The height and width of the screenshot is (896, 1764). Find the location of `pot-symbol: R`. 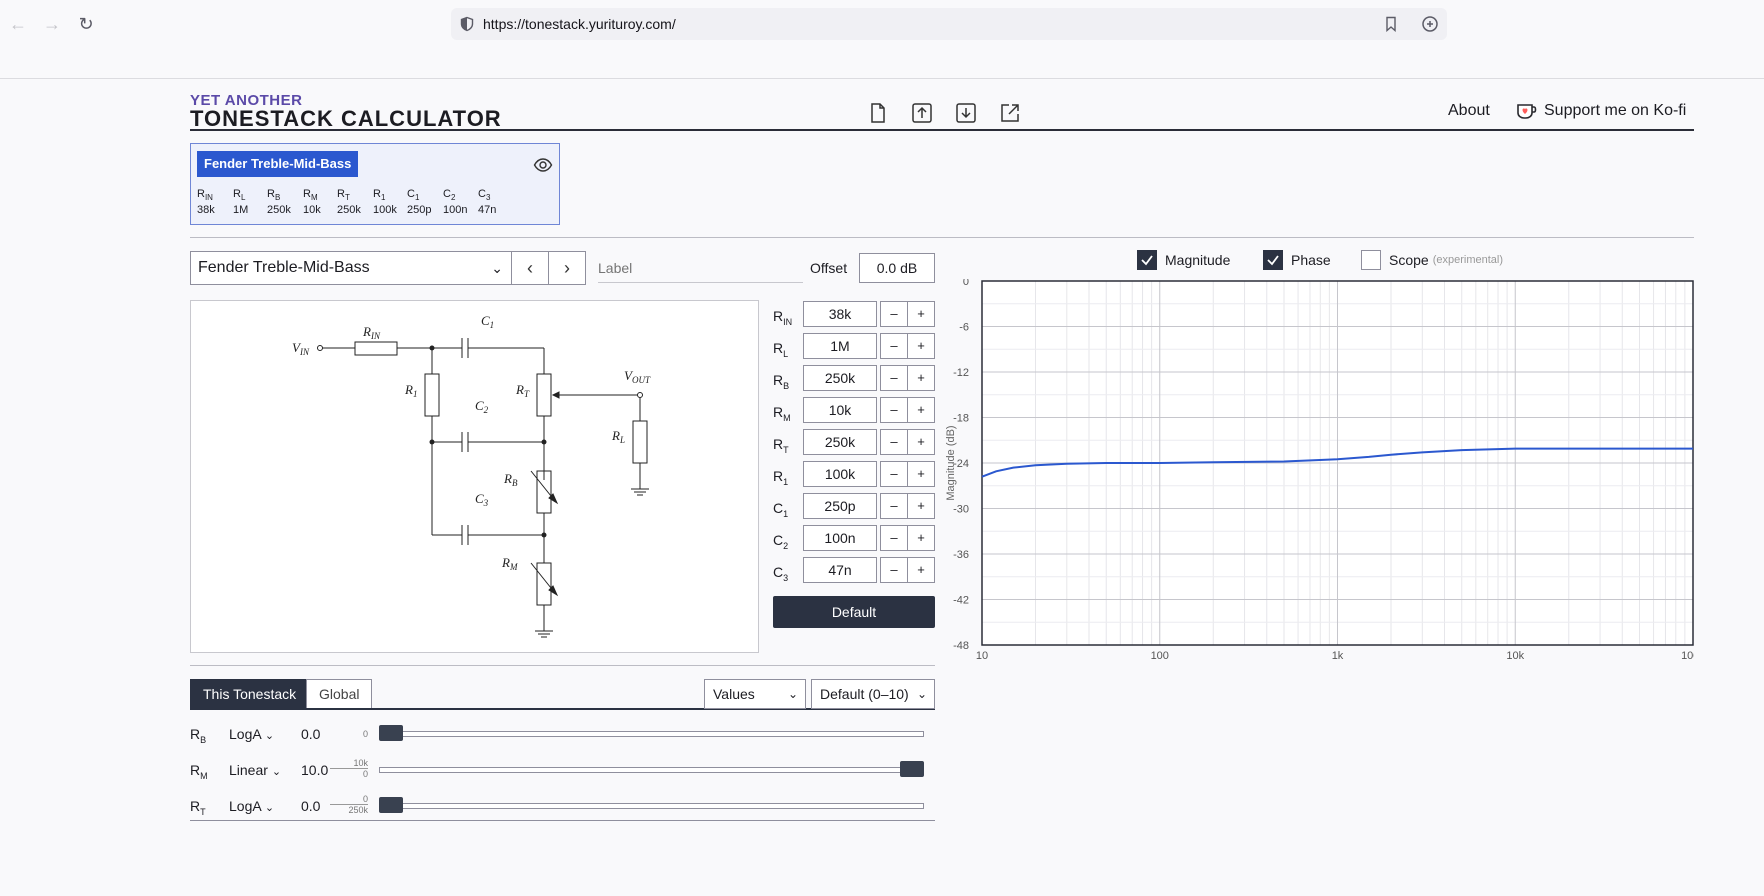

pot-symbol: R is located at coordinates (195, 806).